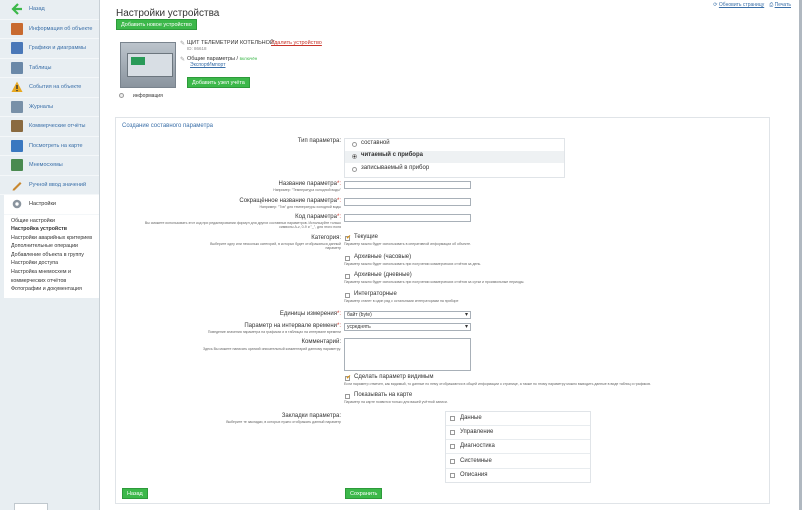 The width and height of the screenshot is (802, 510). What do you see at coordinates (218, 82) in the screenshot?
I see `add-node-button: Добавить узел учёта` at bounding box center [218, 82].